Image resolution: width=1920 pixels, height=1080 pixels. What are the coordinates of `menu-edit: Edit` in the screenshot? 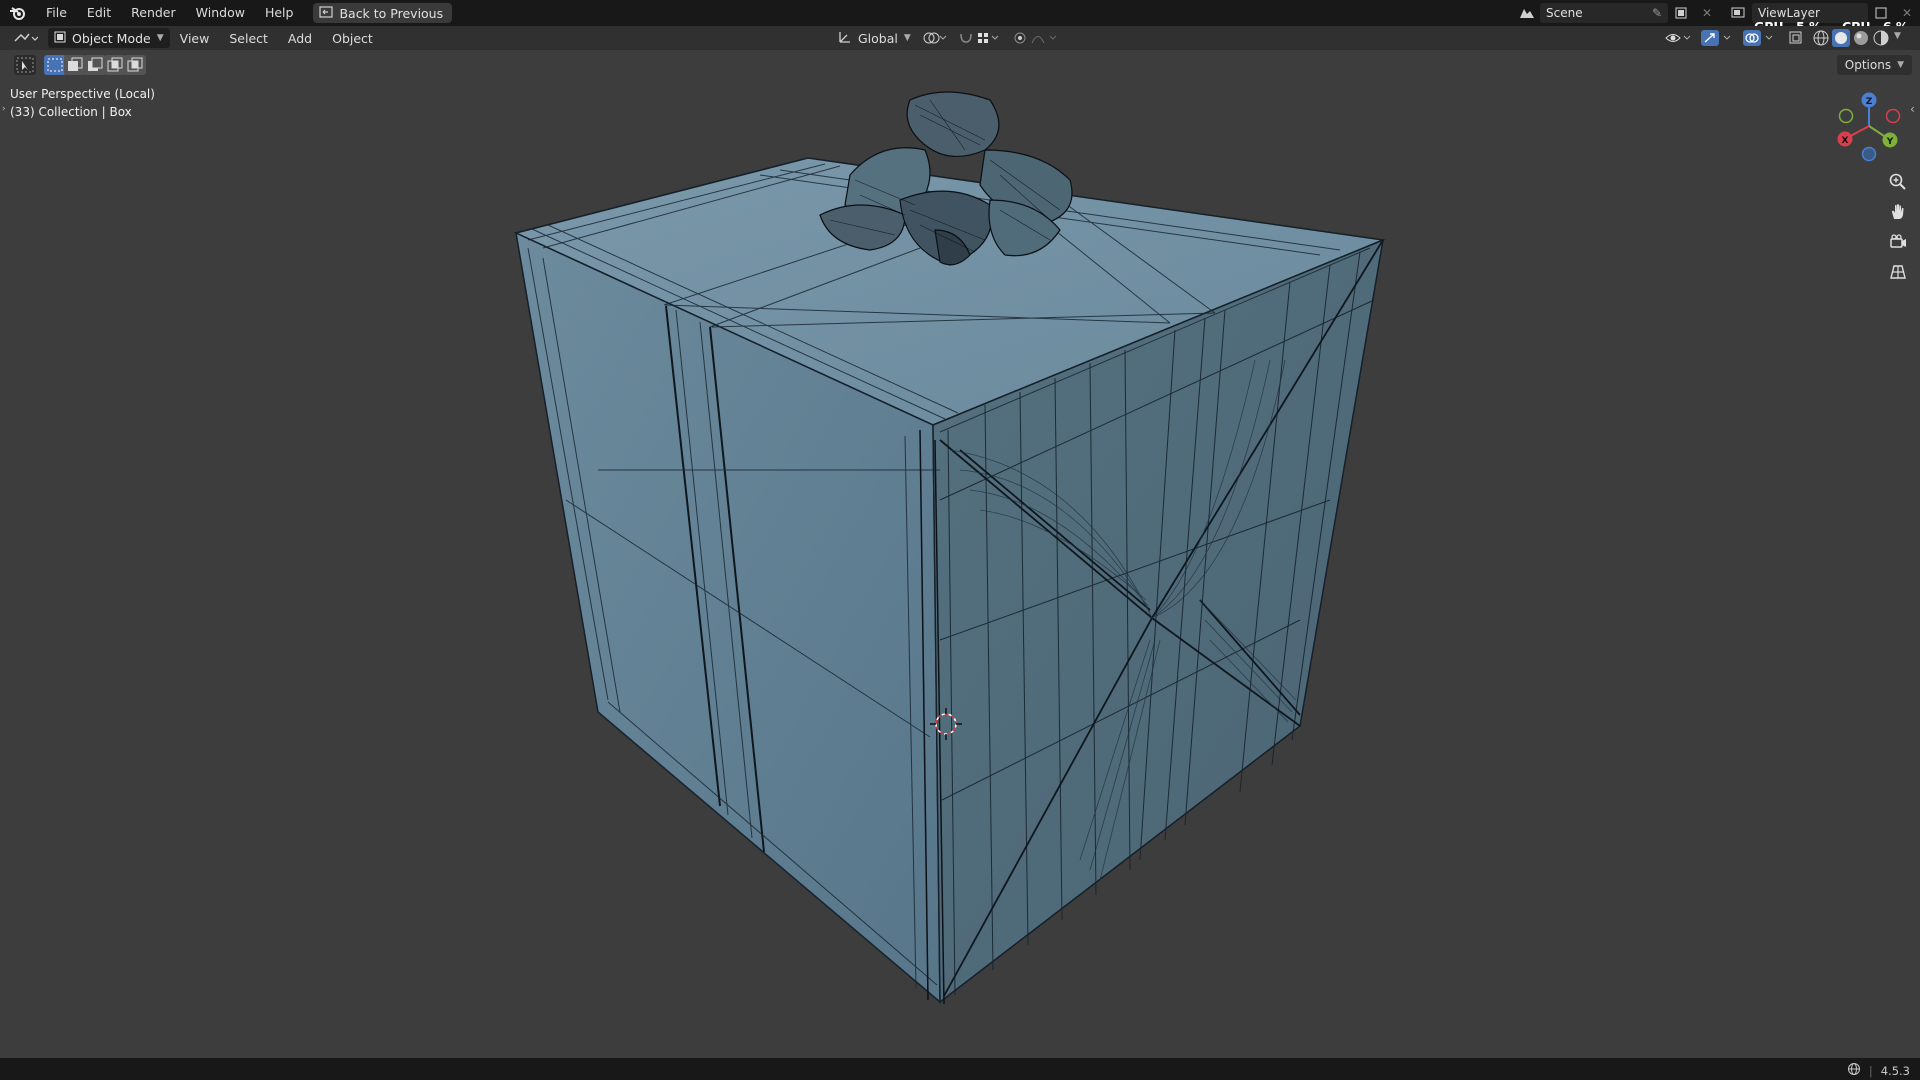 It's located at (99, 13).